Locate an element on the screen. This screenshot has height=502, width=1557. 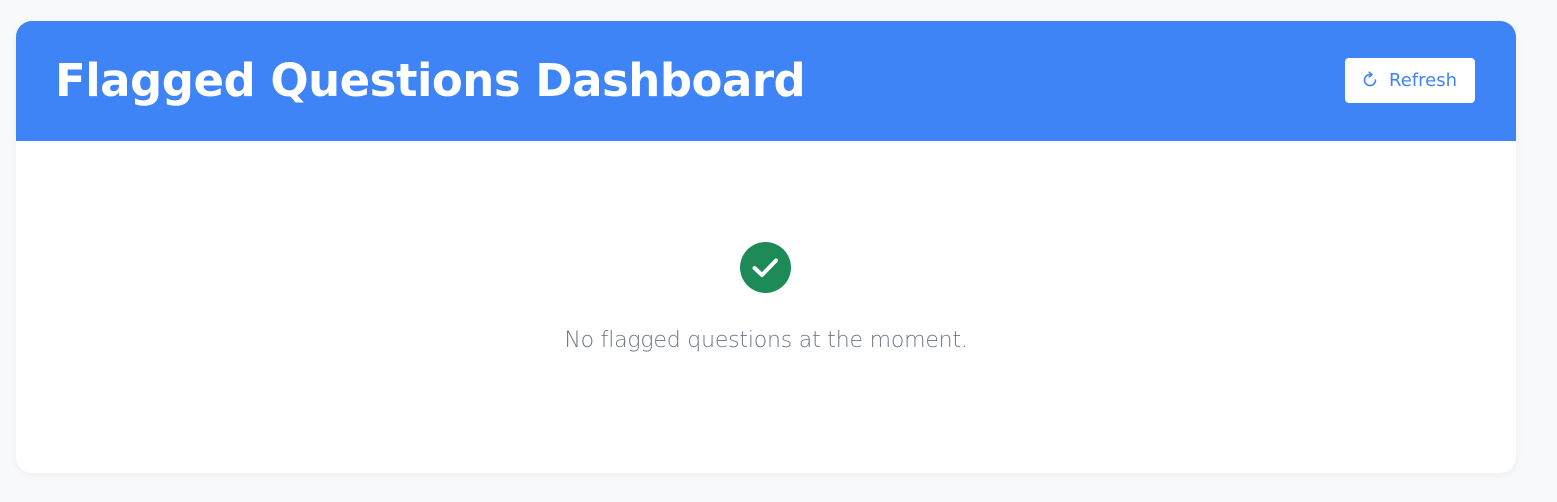
refresh-icon is located at coordinates (1370, 80).